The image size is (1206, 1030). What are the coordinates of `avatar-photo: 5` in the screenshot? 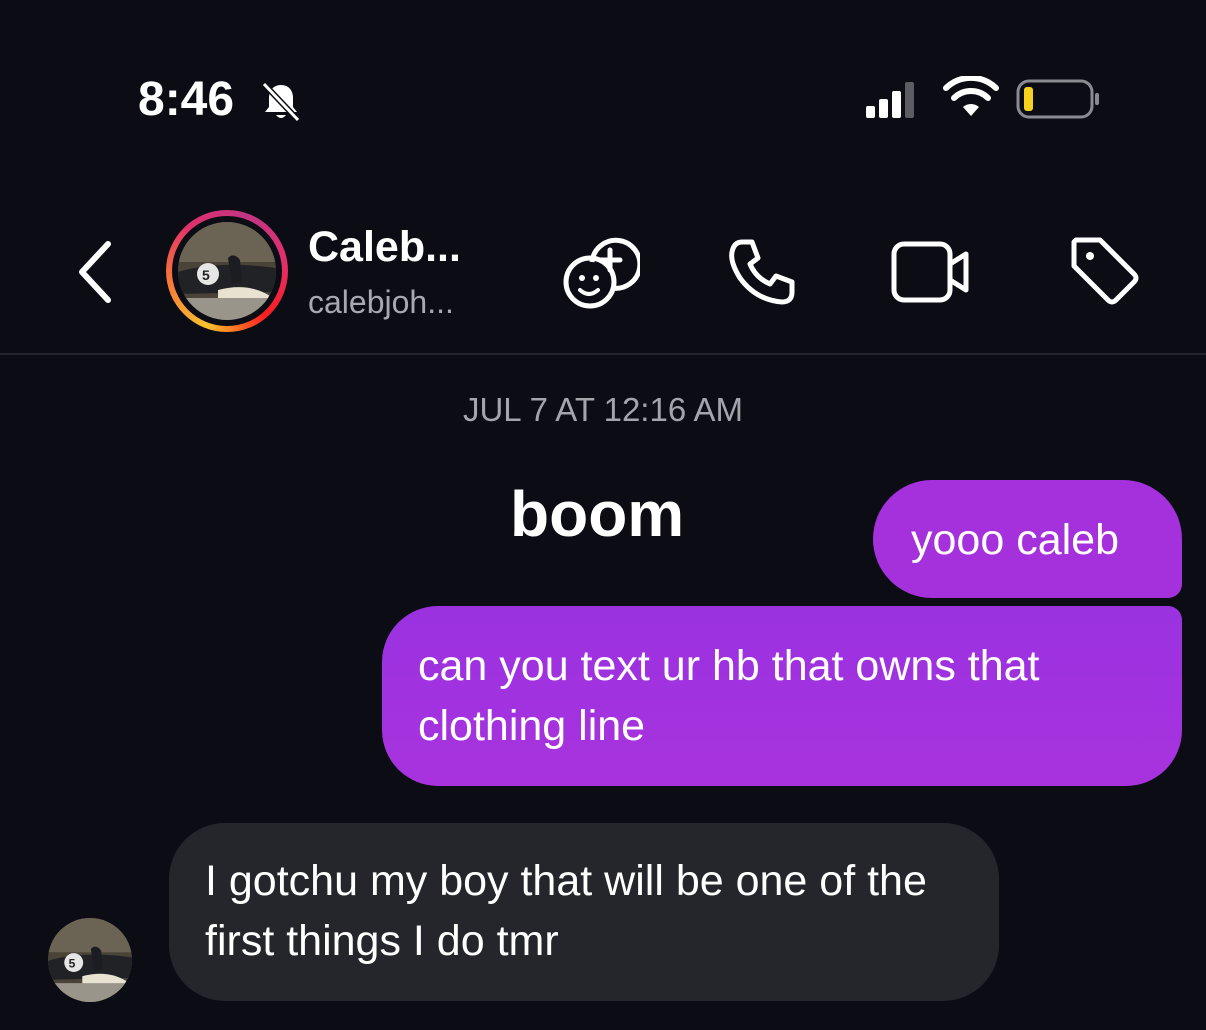 It's located at (227, 271).